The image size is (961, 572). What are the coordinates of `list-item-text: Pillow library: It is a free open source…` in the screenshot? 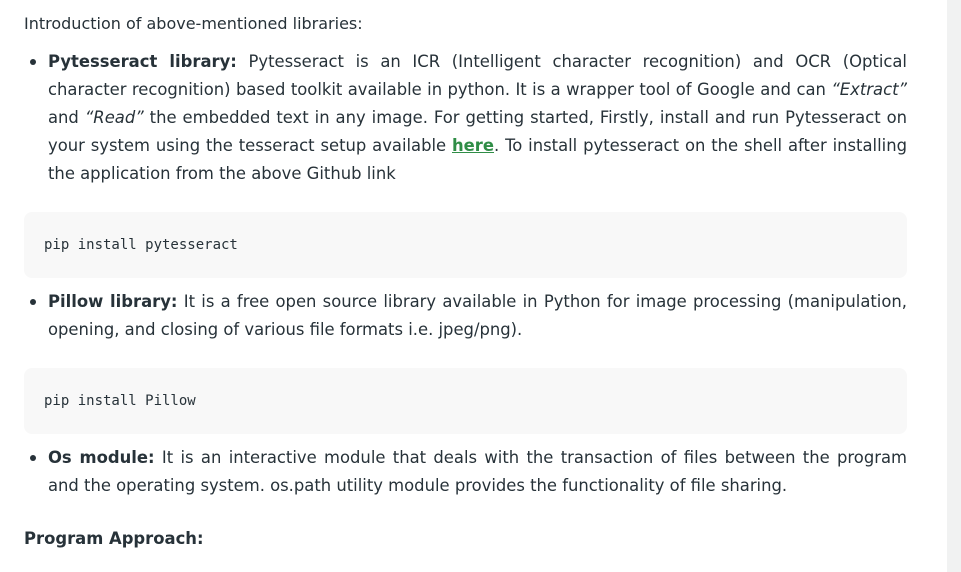 It's located at (477, 316).